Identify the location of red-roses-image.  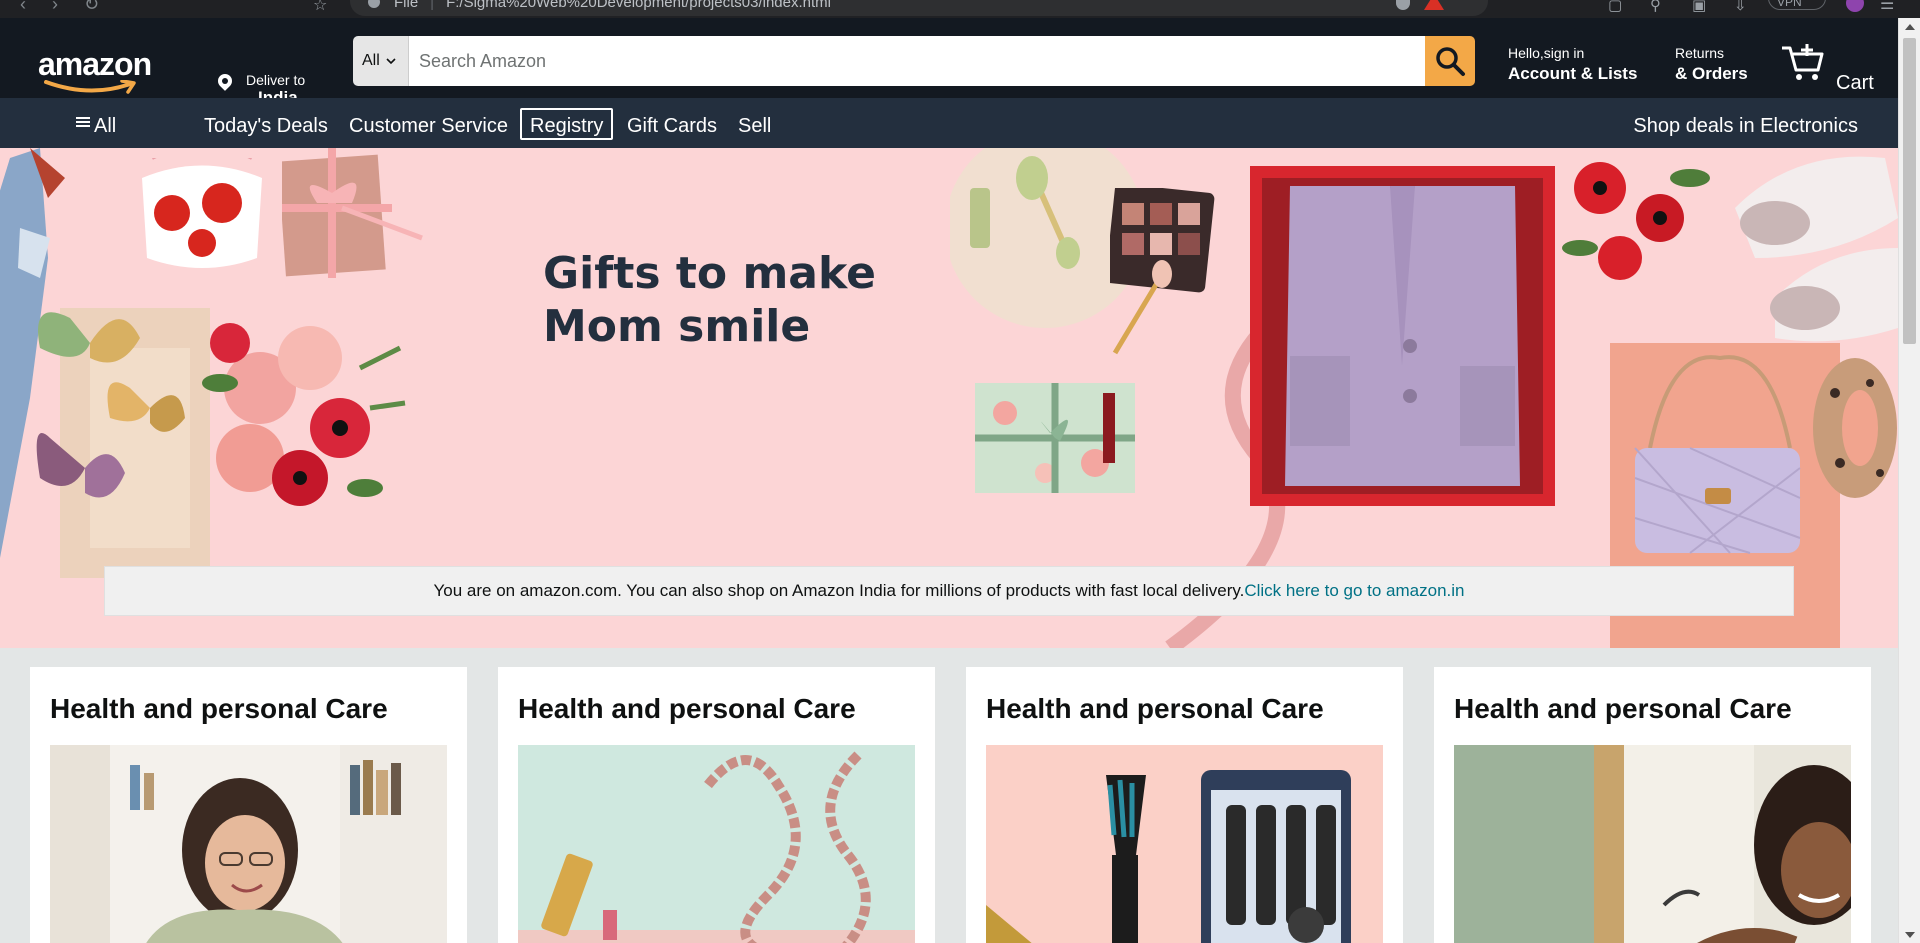
(1636, 221).